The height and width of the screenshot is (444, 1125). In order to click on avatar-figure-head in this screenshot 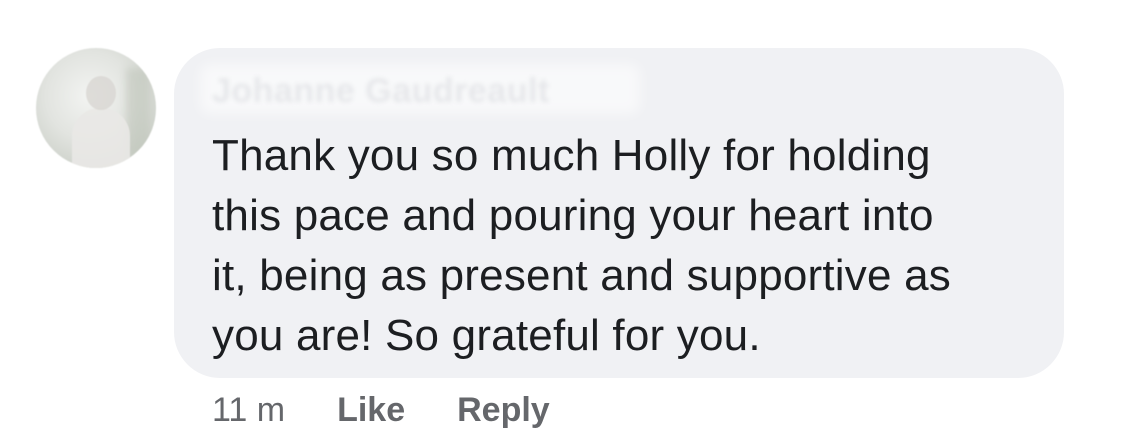, I will do `click(101, 93)`.